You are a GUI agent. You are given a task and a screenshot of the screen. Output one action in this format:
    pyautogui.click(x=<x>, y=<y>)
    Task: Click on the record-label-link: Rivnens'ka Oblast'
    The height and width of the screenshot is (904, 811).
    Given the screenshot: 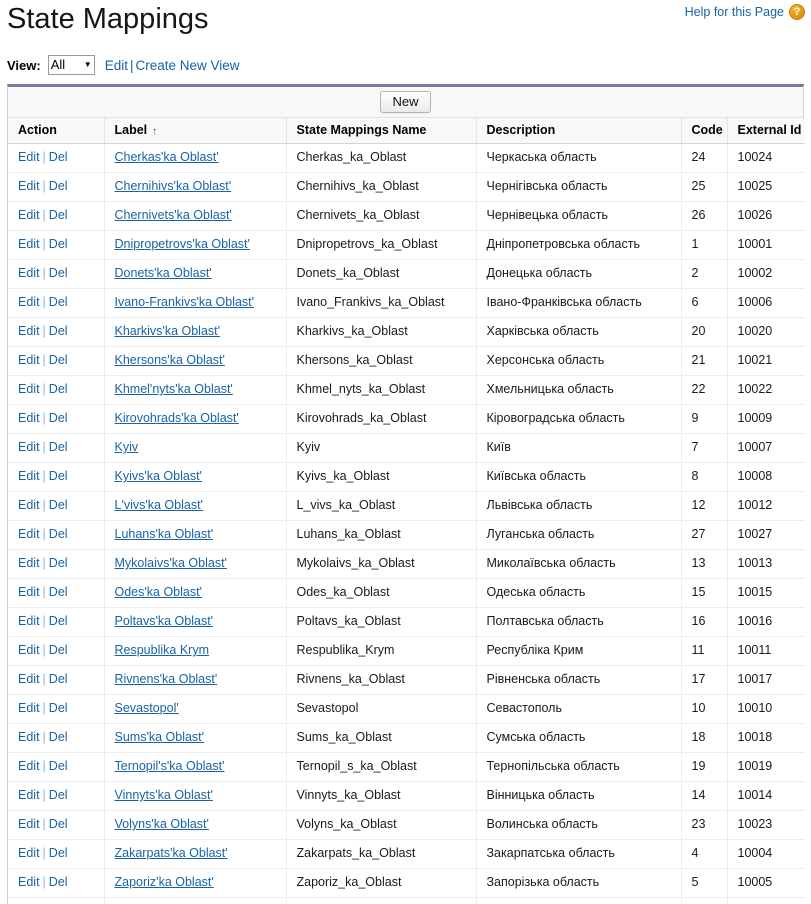 What is the action you would take?
    pyautogui.click(x=166, y=679)
    